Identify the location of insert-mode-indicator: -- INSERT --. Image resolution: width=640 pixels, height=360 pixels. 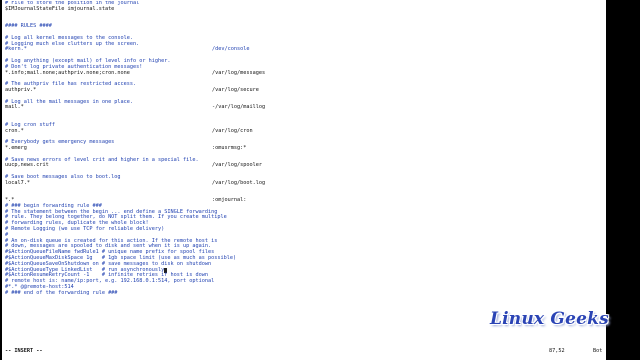
(24, 351).